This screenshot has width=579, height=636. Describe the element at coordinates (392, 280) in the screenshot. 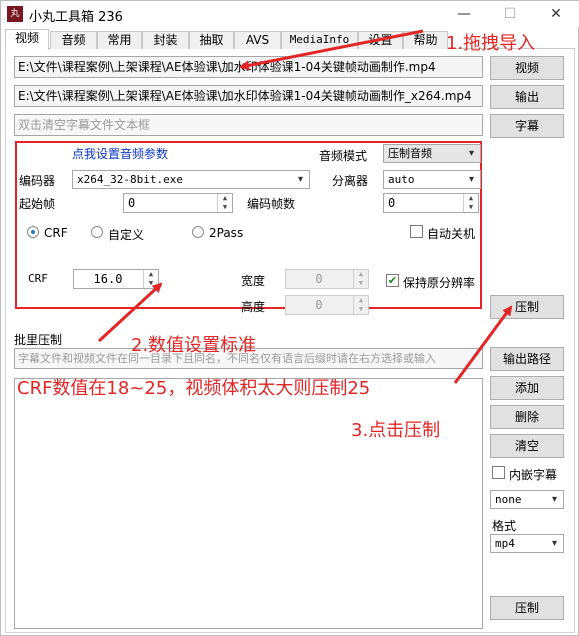

I see `keep-resolution-checkbox: ✔` at that location.